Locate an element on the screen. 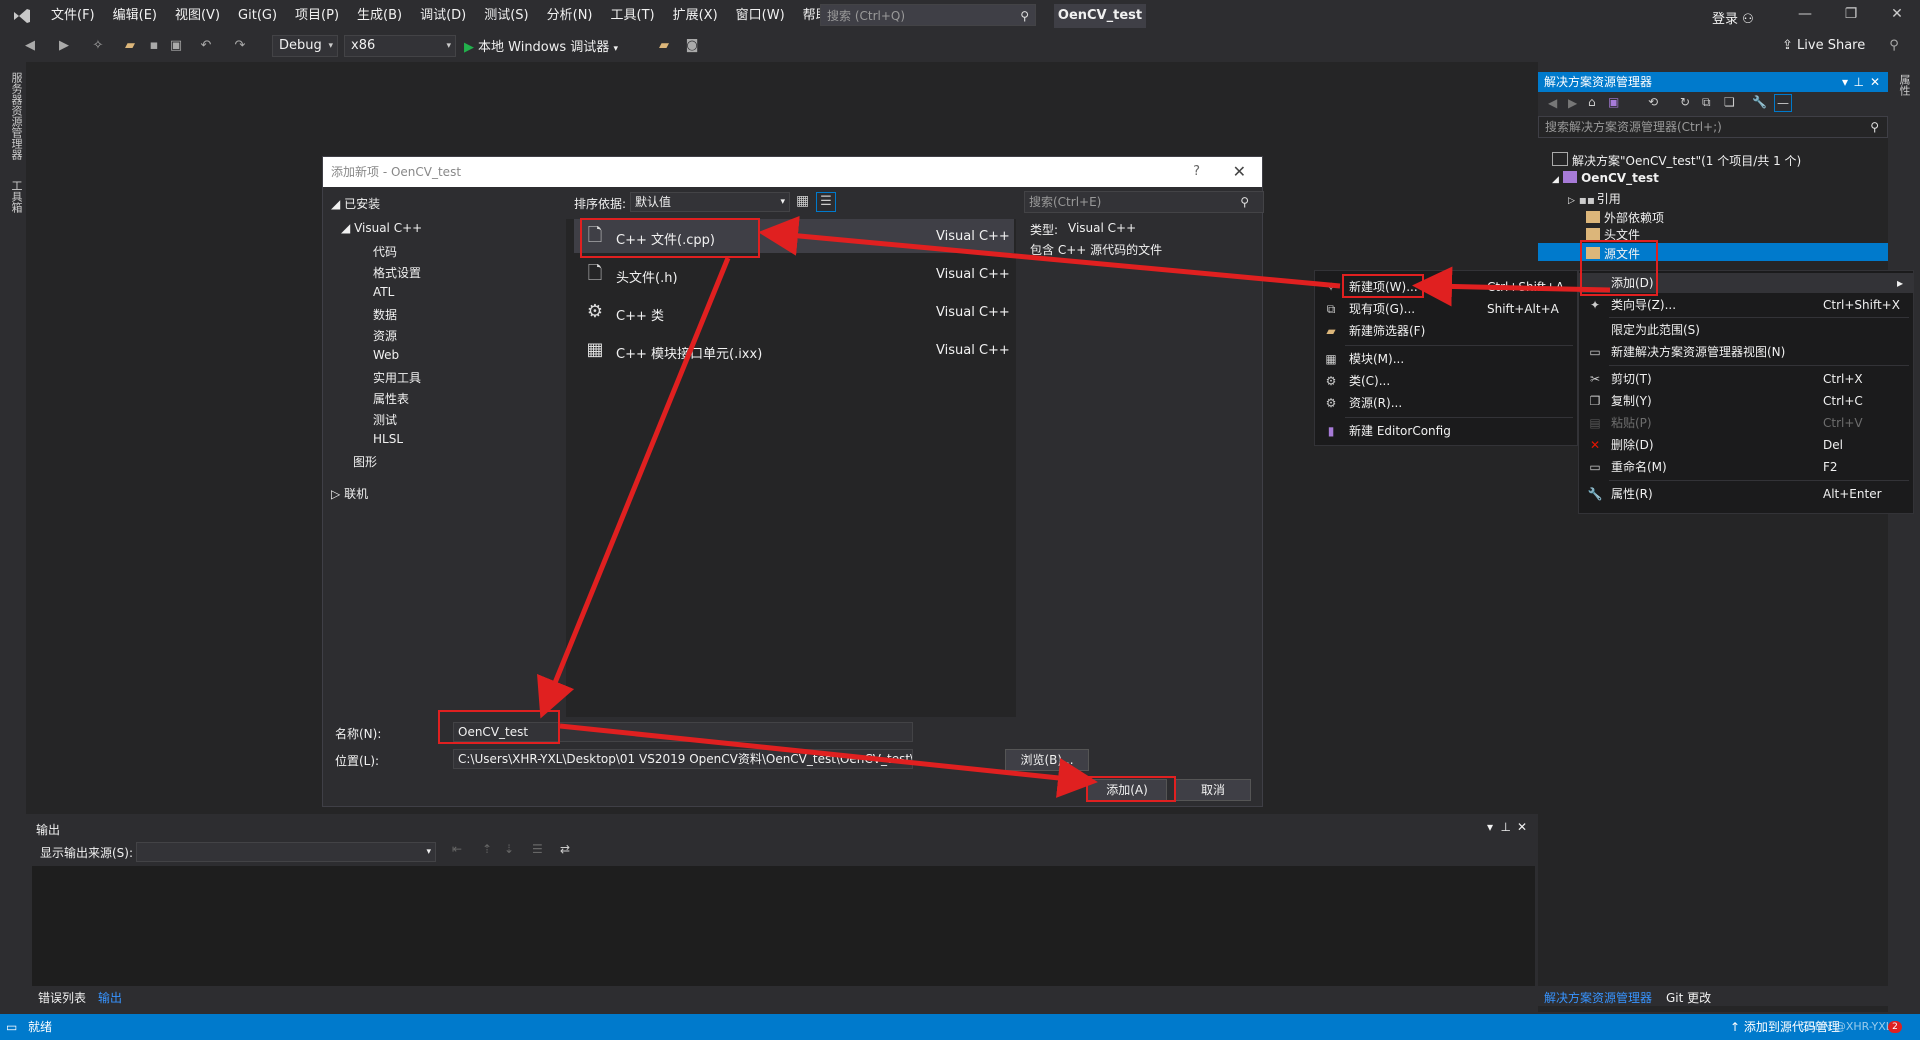 The width and height of the screenshot is (1920, 1040). arrow-to-name-field is located at coordinates (634, 488).